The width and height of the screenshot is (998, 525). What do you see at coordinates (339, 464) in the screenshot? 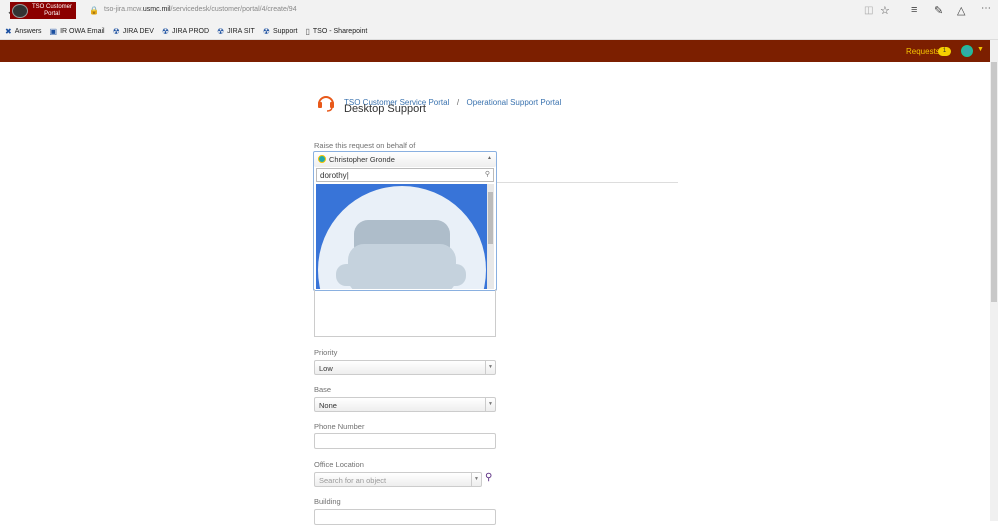
I see `office-label: Office Location` at bounding box center [339, 464].